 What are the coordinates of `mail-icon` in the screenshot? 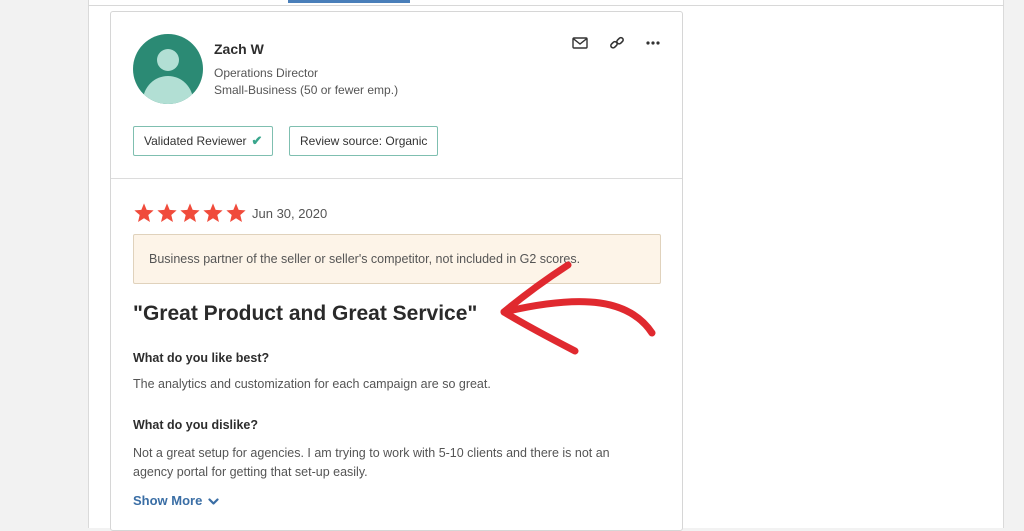 It's located at (580, 43).